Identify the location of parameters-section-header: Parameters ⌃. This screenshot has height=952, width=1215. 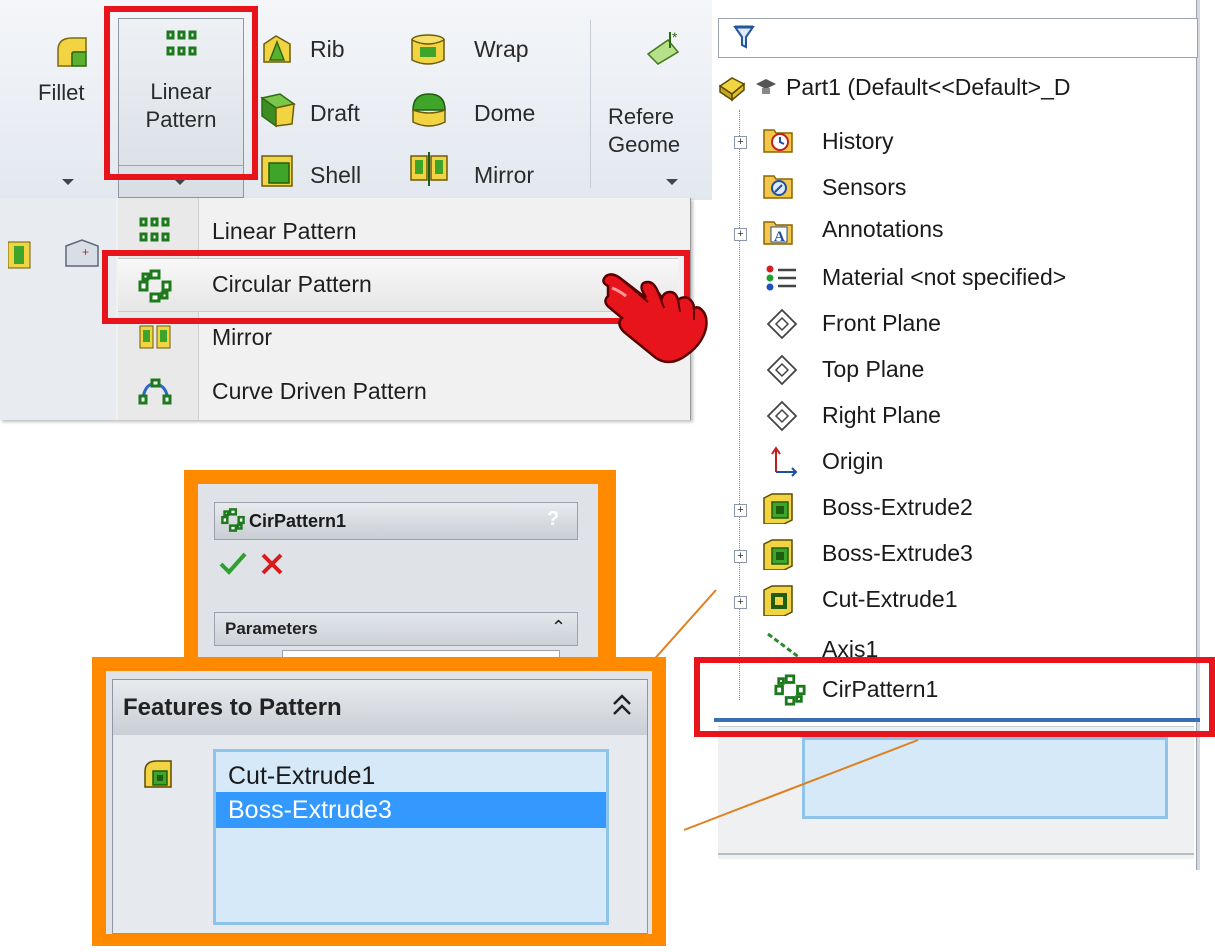
(396, 629).